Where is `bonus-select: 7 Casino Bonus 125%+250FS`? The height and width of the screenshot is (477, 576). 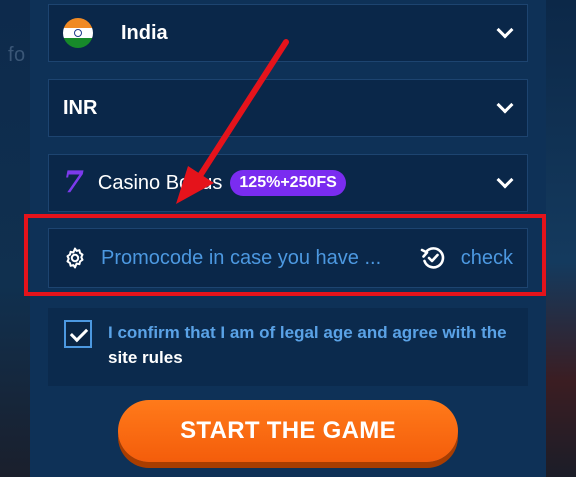 bonus-select: 7 Casino Bonus 125%+250FS is located at coordinates (288, 183).